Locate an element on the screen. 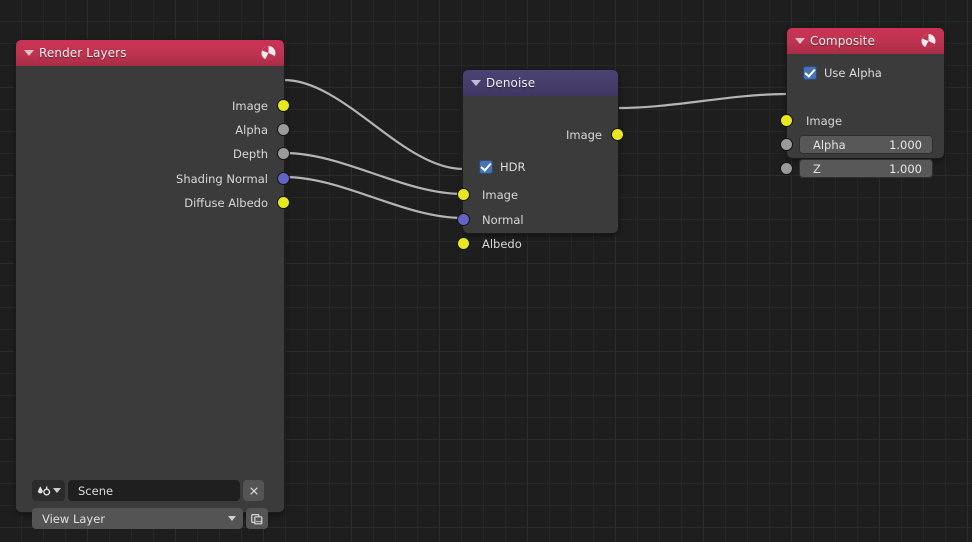 The height and width of the screenshot is (542, 972). scene-clear-button is located at coordinates (253, 490).